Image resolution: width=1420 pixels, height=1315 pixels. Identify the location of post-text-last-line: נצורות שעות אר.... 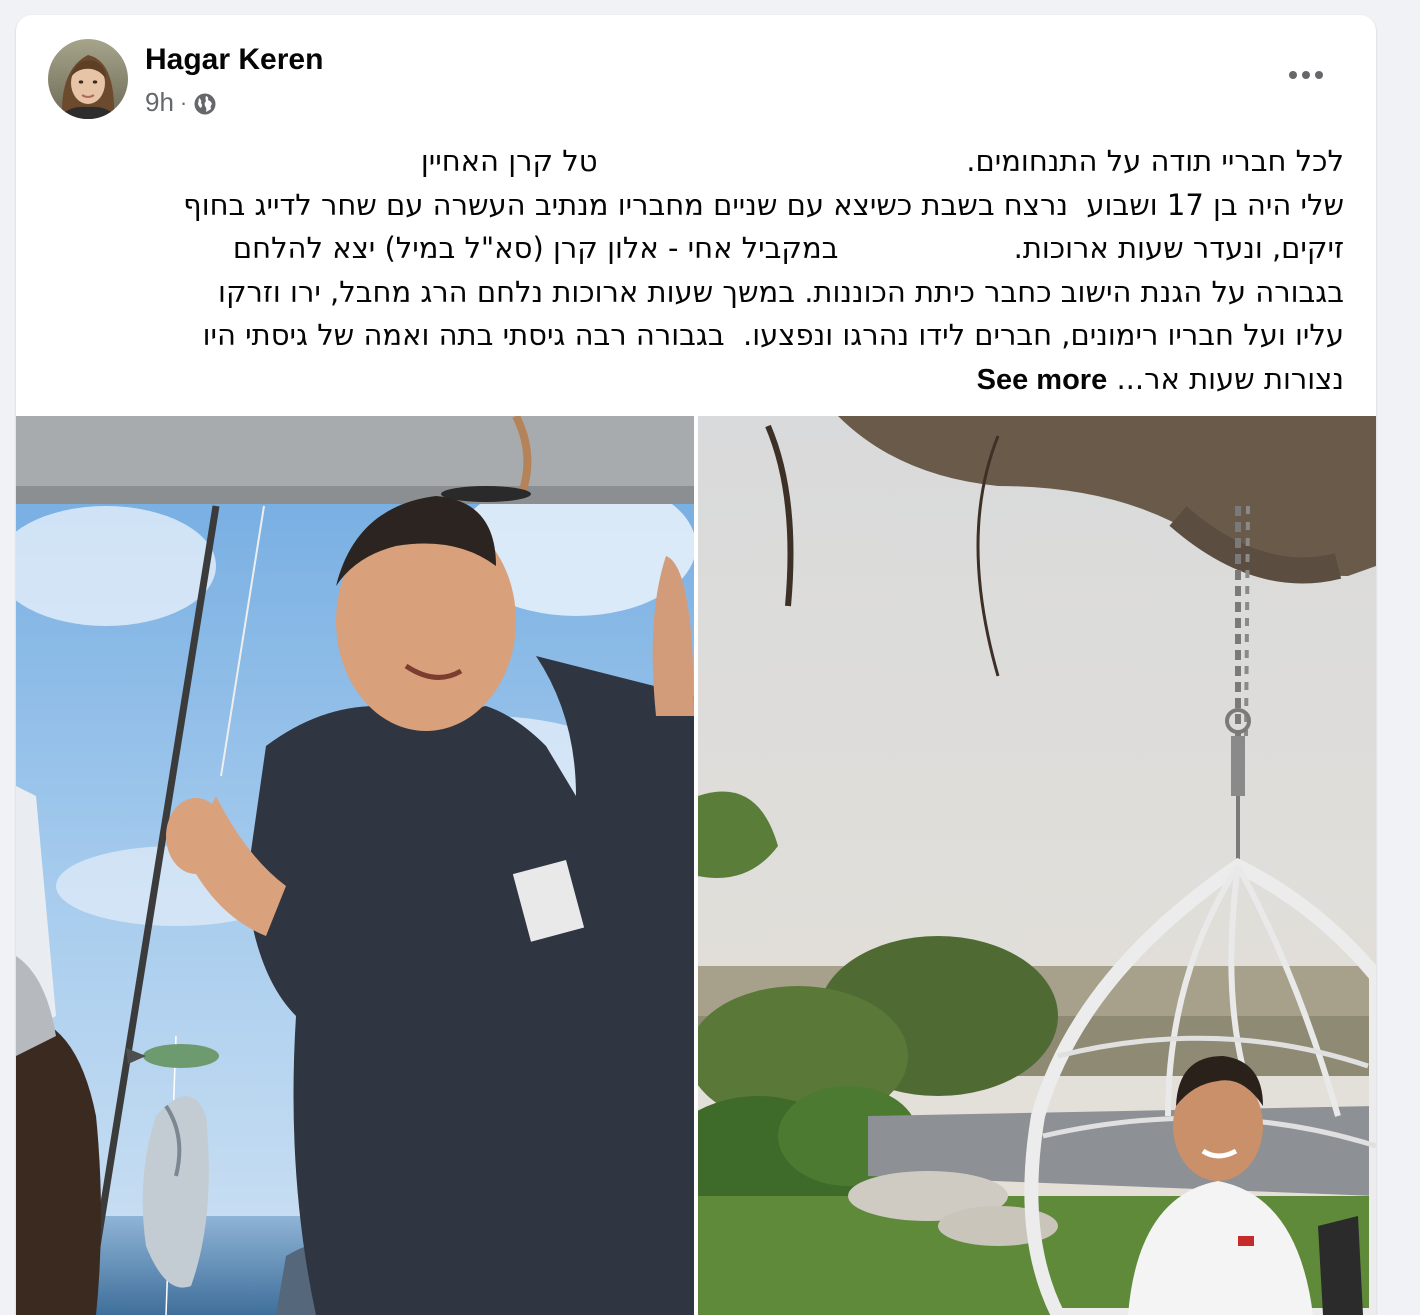
(1230, 378).